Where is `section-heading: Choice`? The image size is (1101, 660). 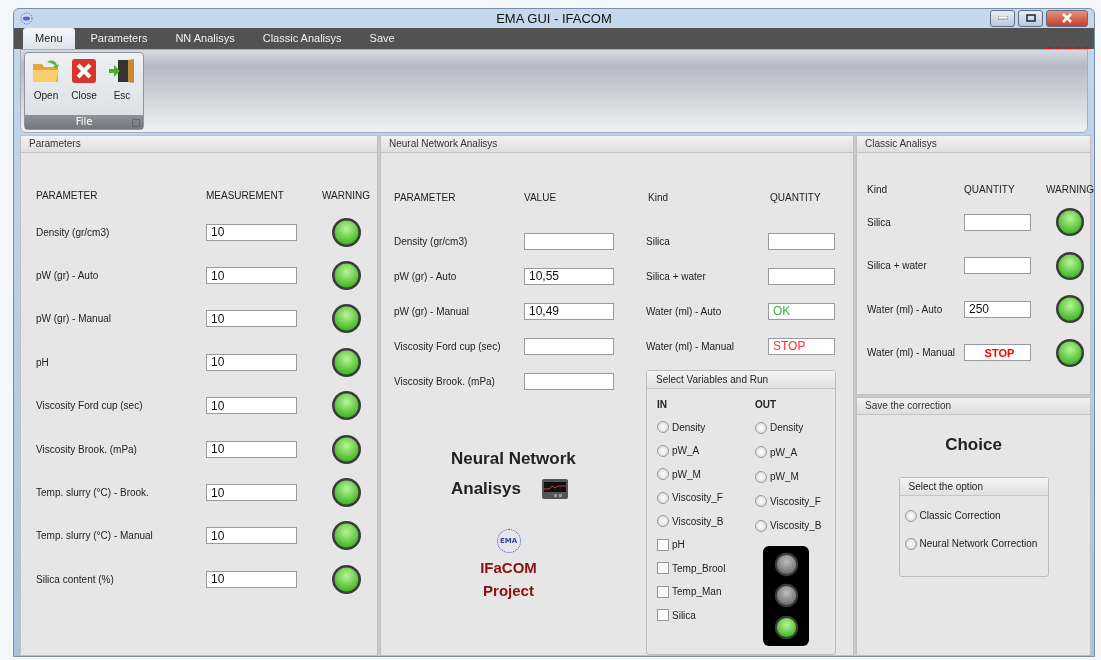
section-heading: Choice is located at coordinates (973, 444).